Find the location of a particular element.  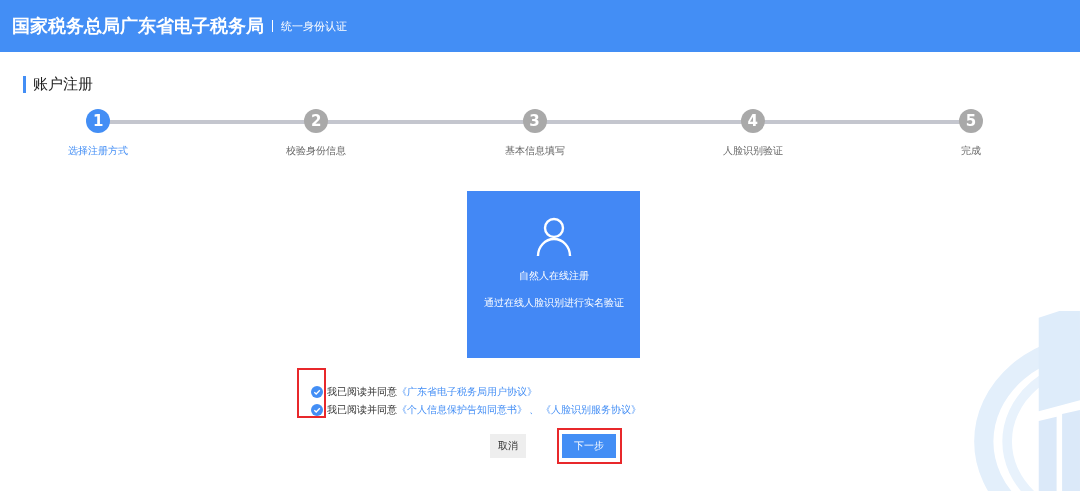

step-label: 完成 is located at coordinates (970, 151).